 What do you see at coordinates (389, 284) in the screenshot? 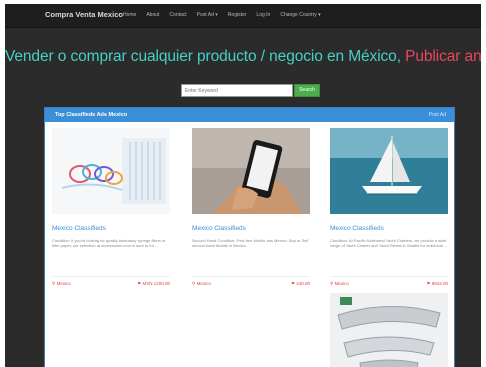
I see `listing-footer: ⚲ Mexico ⚑ 9843.00` at bounding box center [389, 284].